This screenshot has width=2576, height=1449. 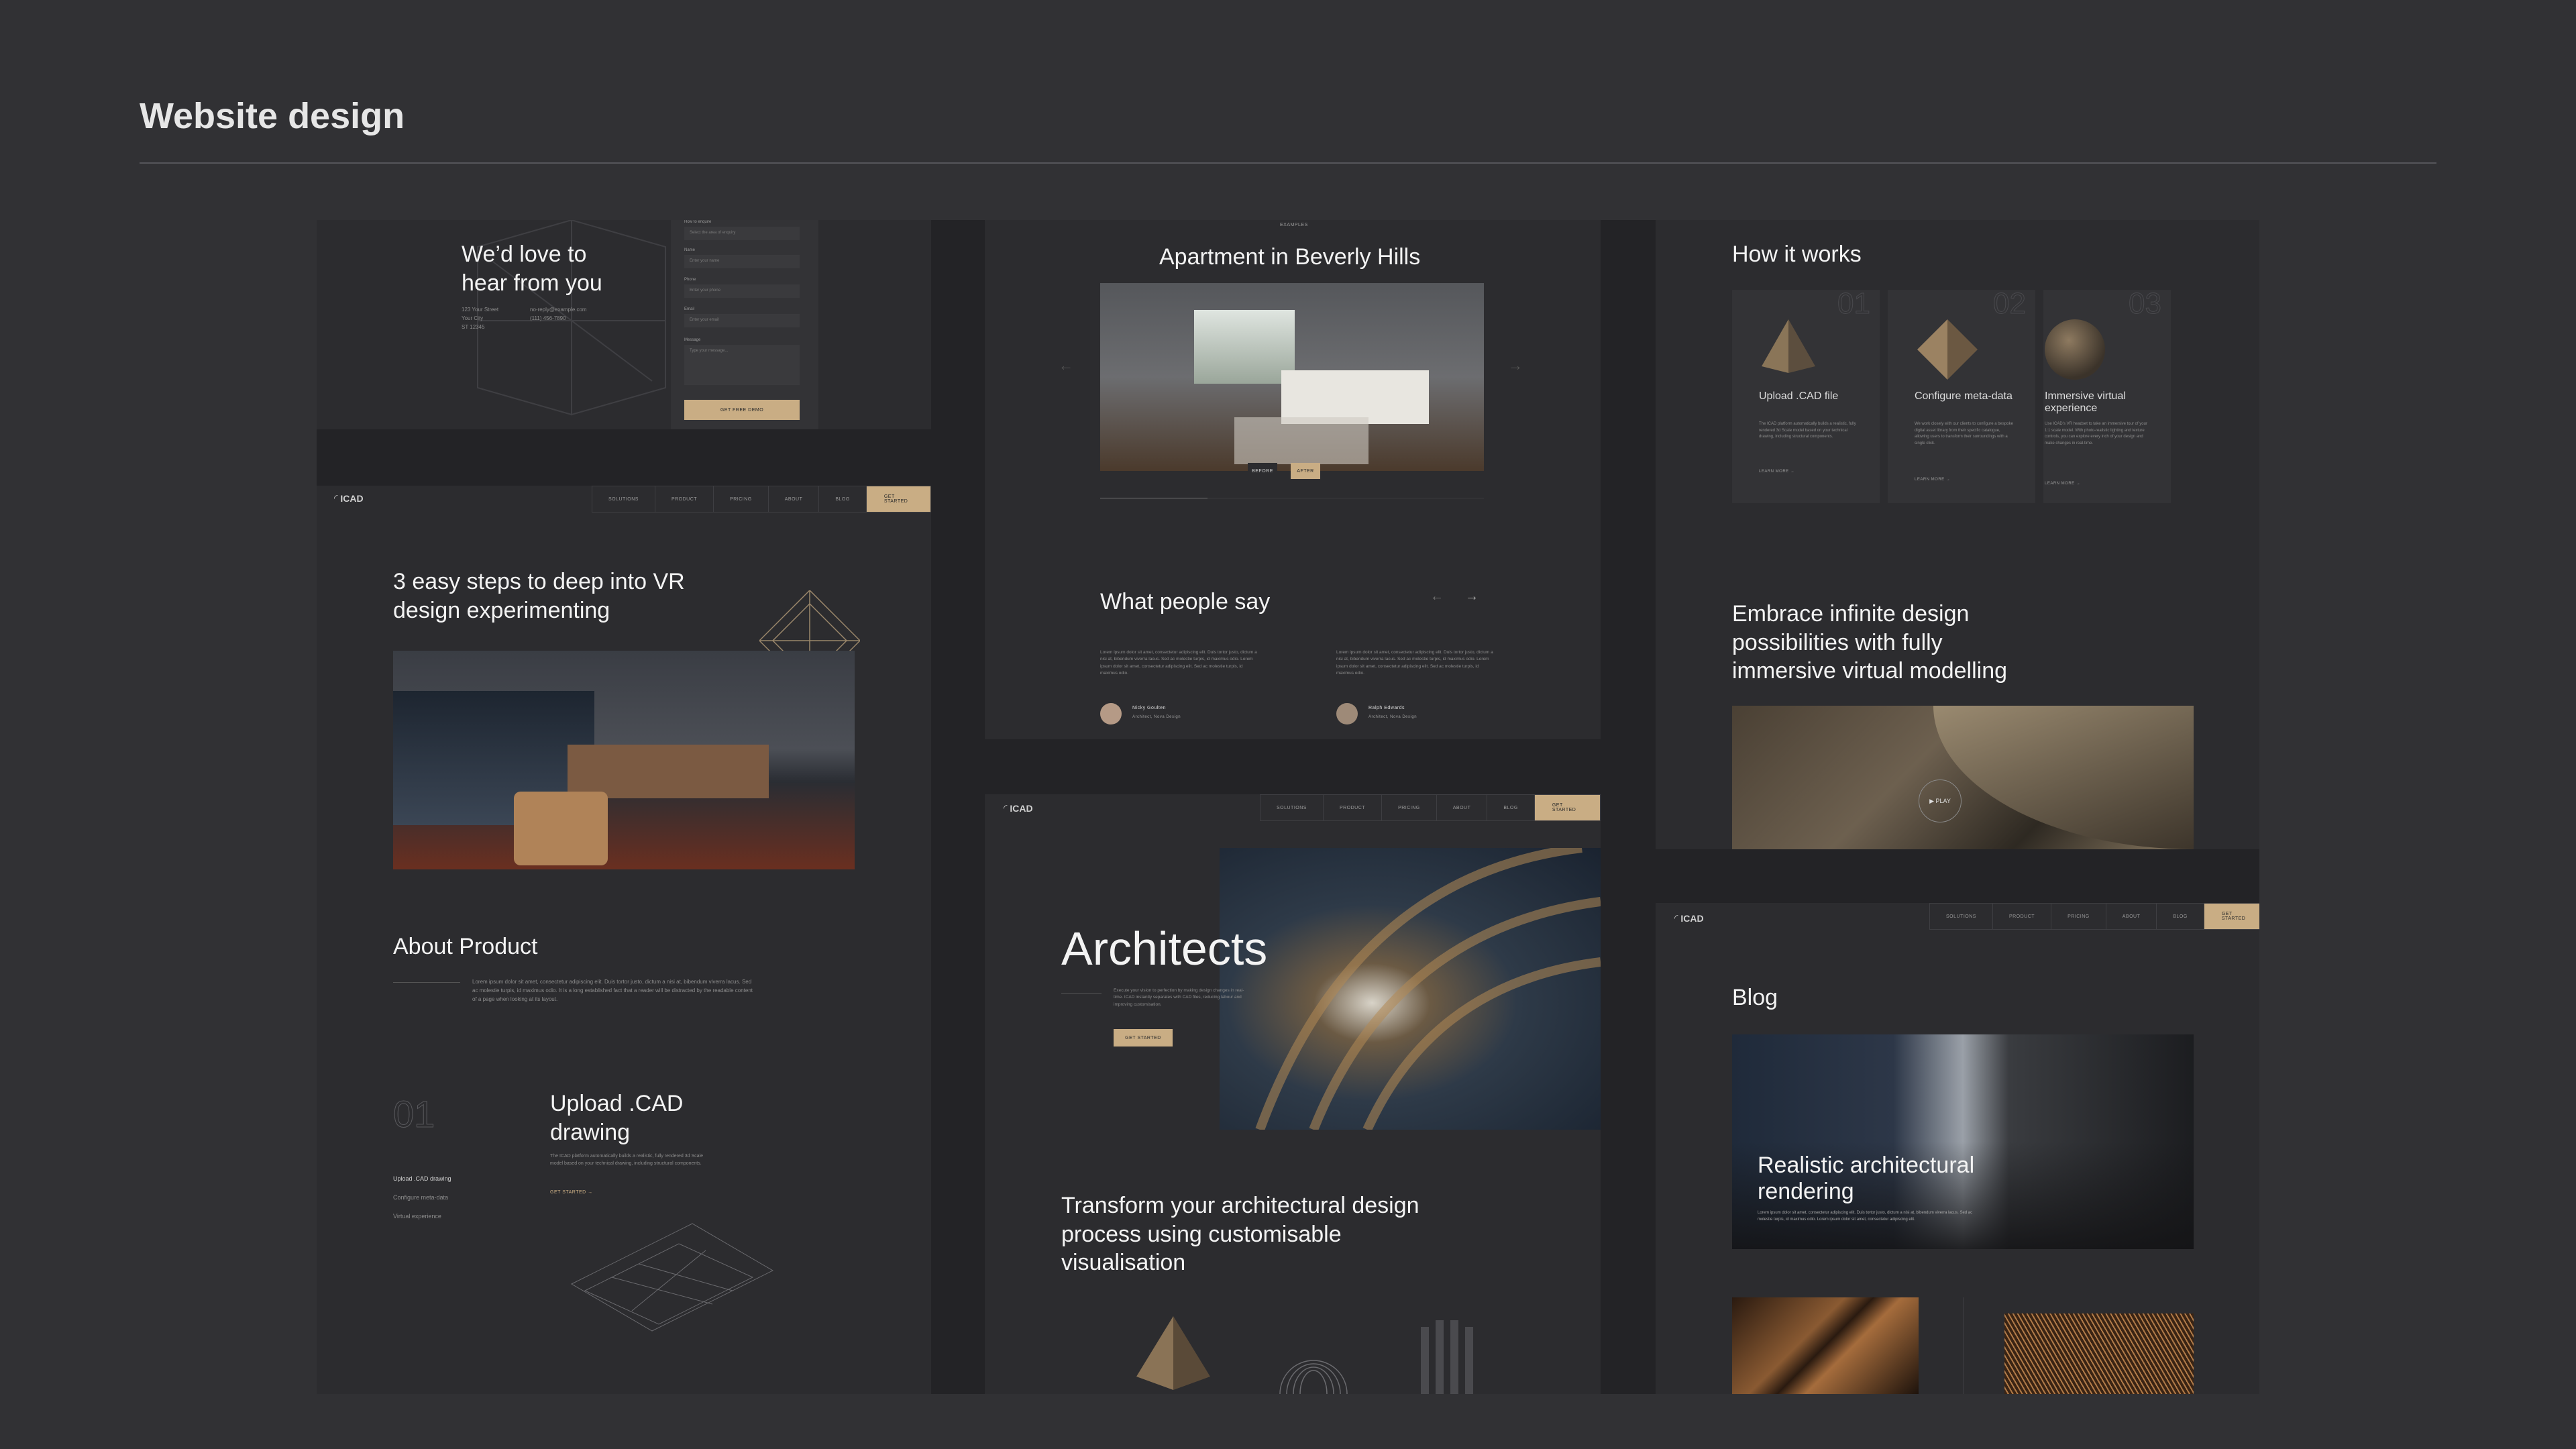 What do you see at coordinates (422, 1178) in the screenshot?
I see `step-list-item-1: Upload .CAD drawing` at bounding box center [422, 1178].